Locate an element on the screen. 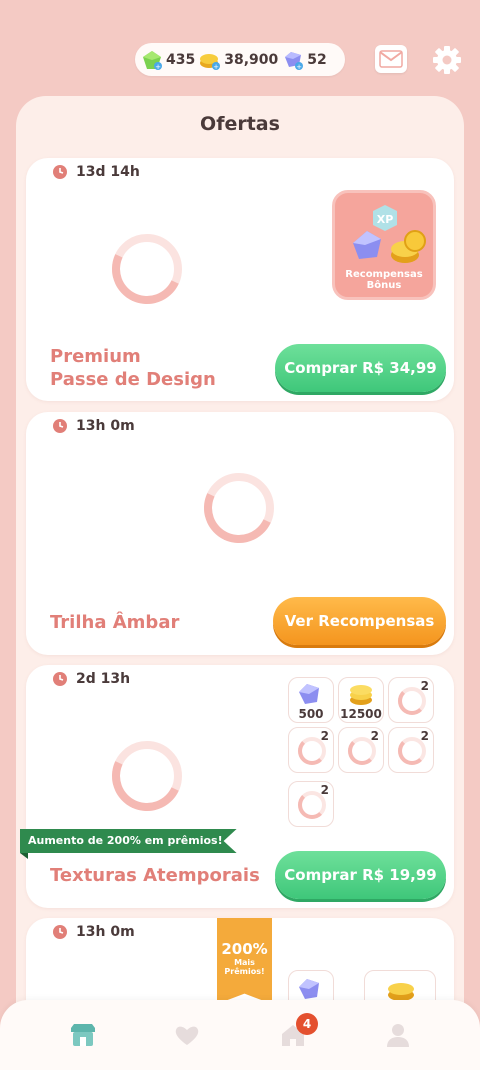 Image resolution: width=480 pixels, height=1070 pixels. green-gem-counter: + 435 is located at coordinates (168, 60).